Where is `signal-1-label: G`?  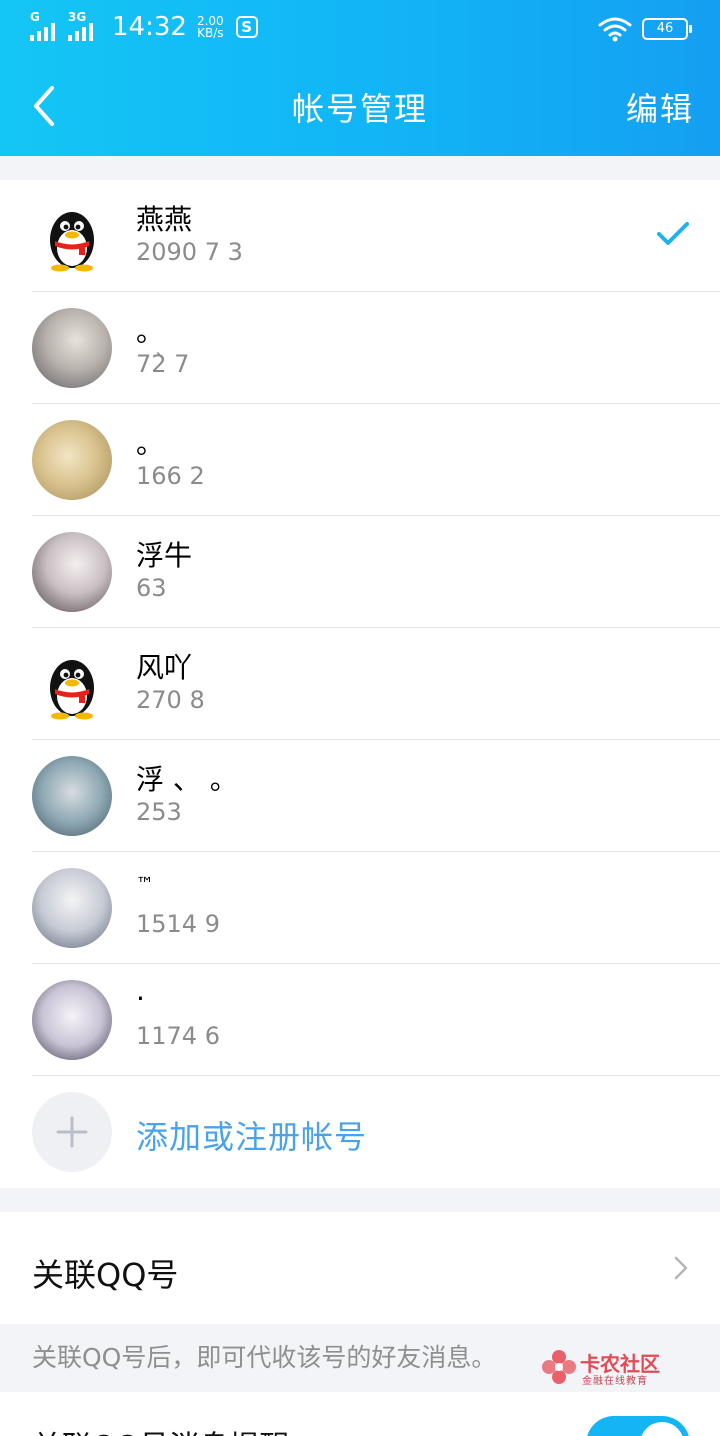 signal-1-label: G is located at coordinates (35, 17).